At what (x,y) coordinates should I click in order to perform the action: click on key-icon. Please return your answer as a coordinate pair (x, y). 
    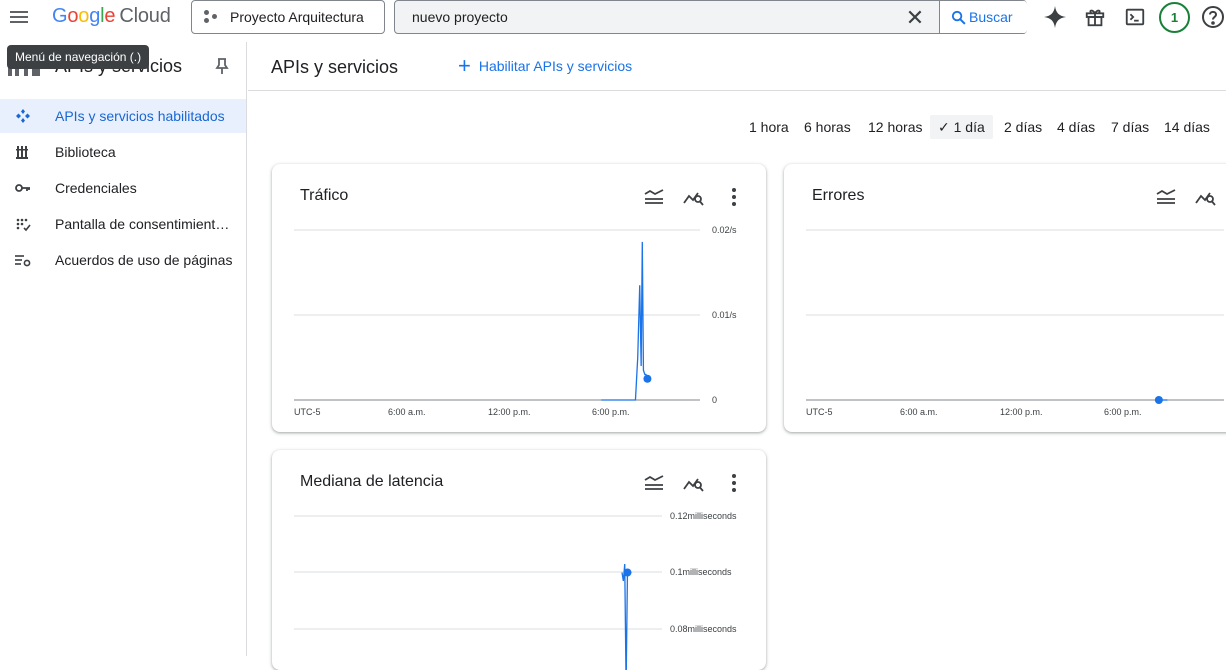
    Looking at the image, I should click on (22, 188).